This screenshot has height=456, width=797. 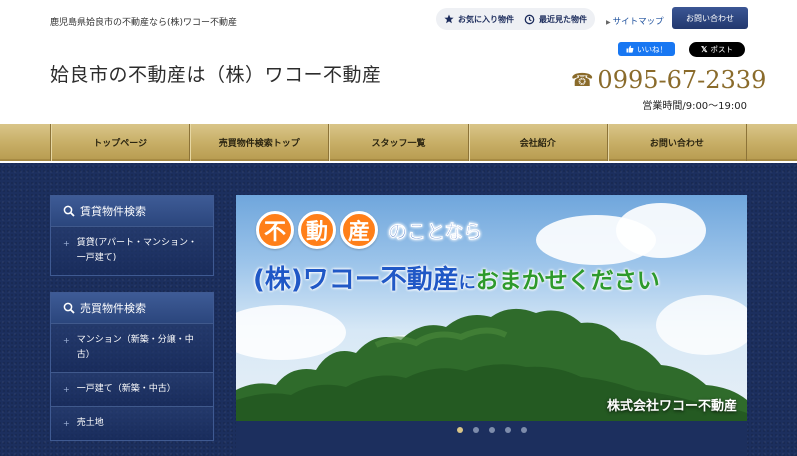 I want to click on site-tagline: 鹿児島県姶良市の不動産なら(株)ワコー不動産, so click(x=144, y=23).